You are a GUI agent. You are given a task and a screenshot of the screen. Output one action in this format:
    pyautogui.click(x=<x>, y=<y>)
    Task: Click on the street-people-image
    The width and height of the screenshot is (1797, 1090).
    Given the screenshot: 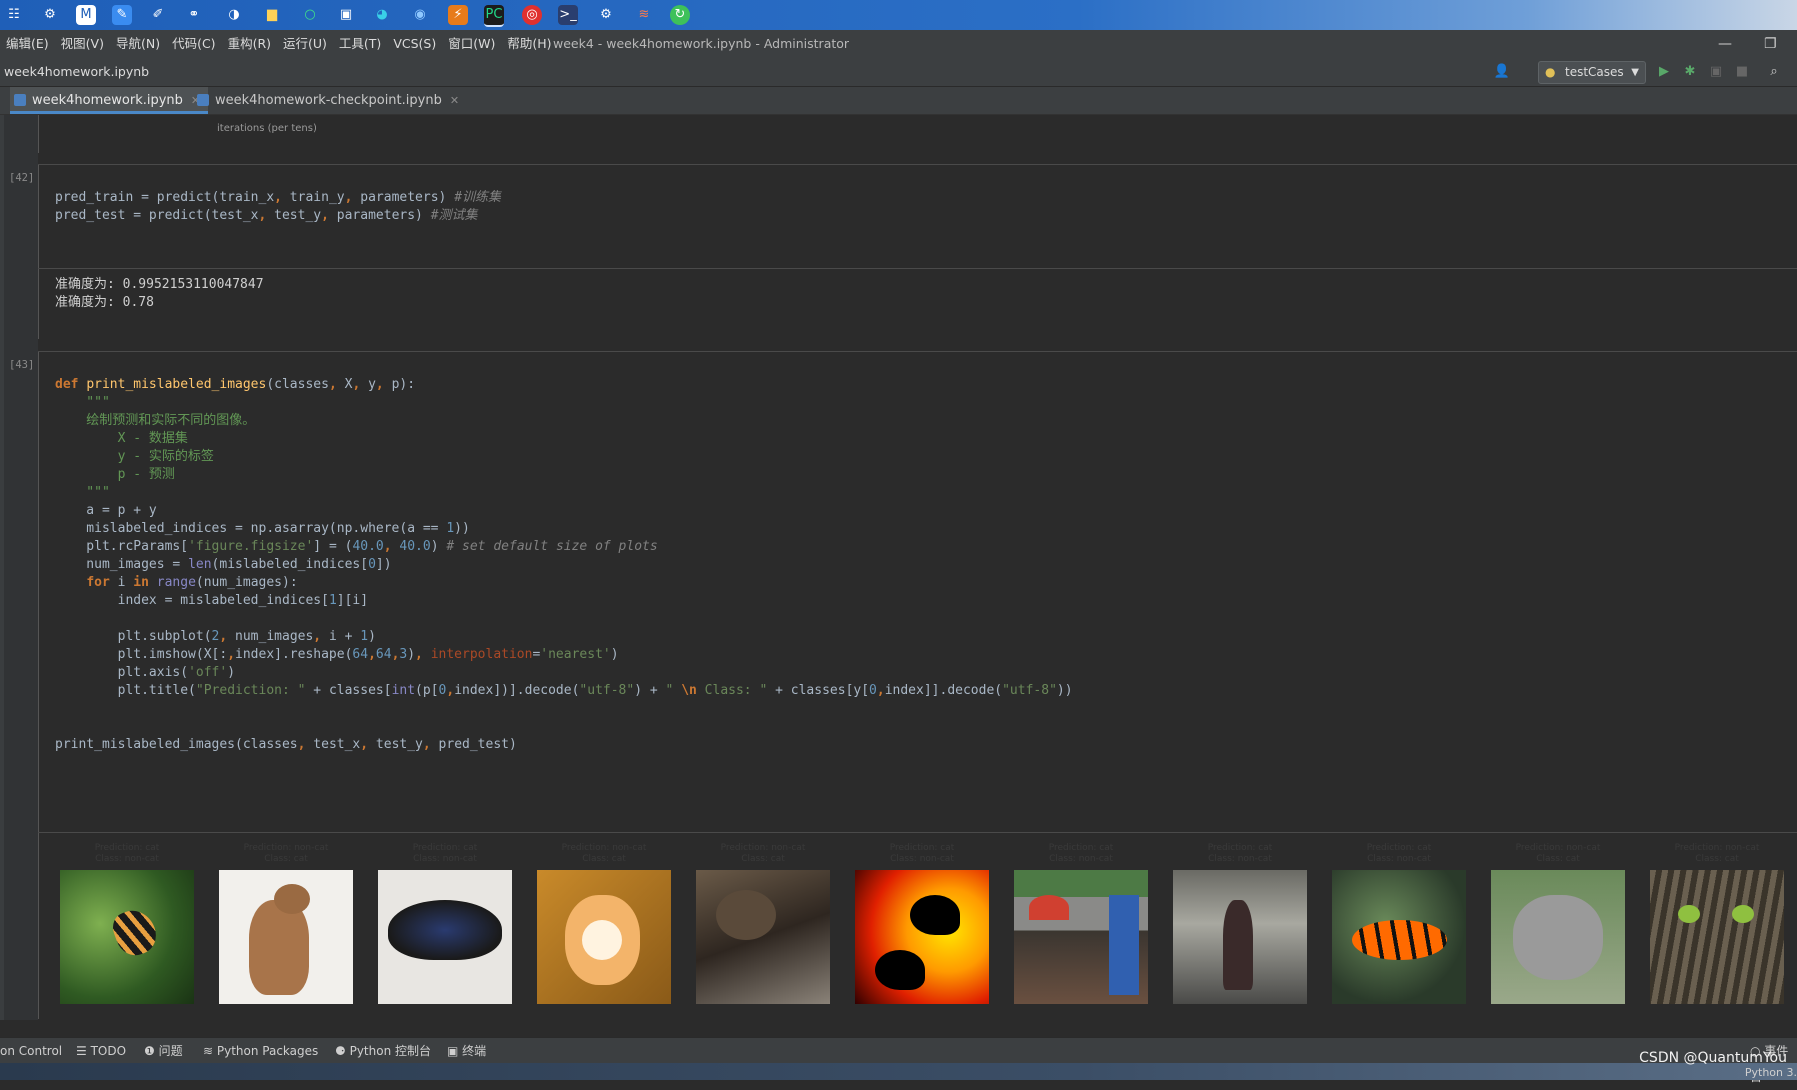 What is the action you would take?
    pyautogui.click(x=1240, y=937)
    